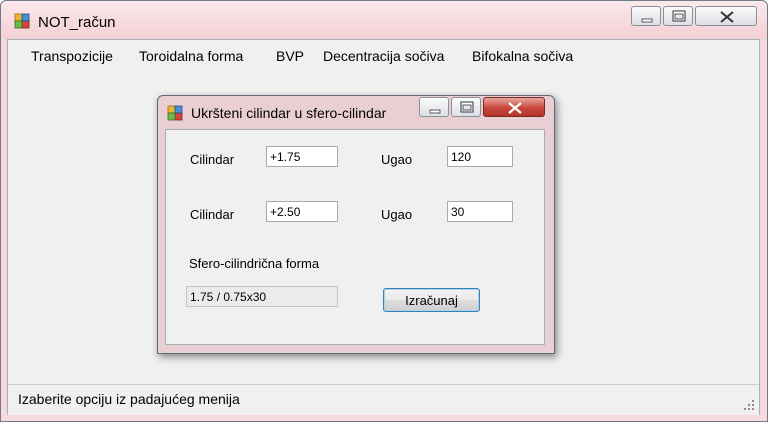  Describe the element at coordinates (302, 156) in the screenshot. I see `cylinder-1-input` at that location.